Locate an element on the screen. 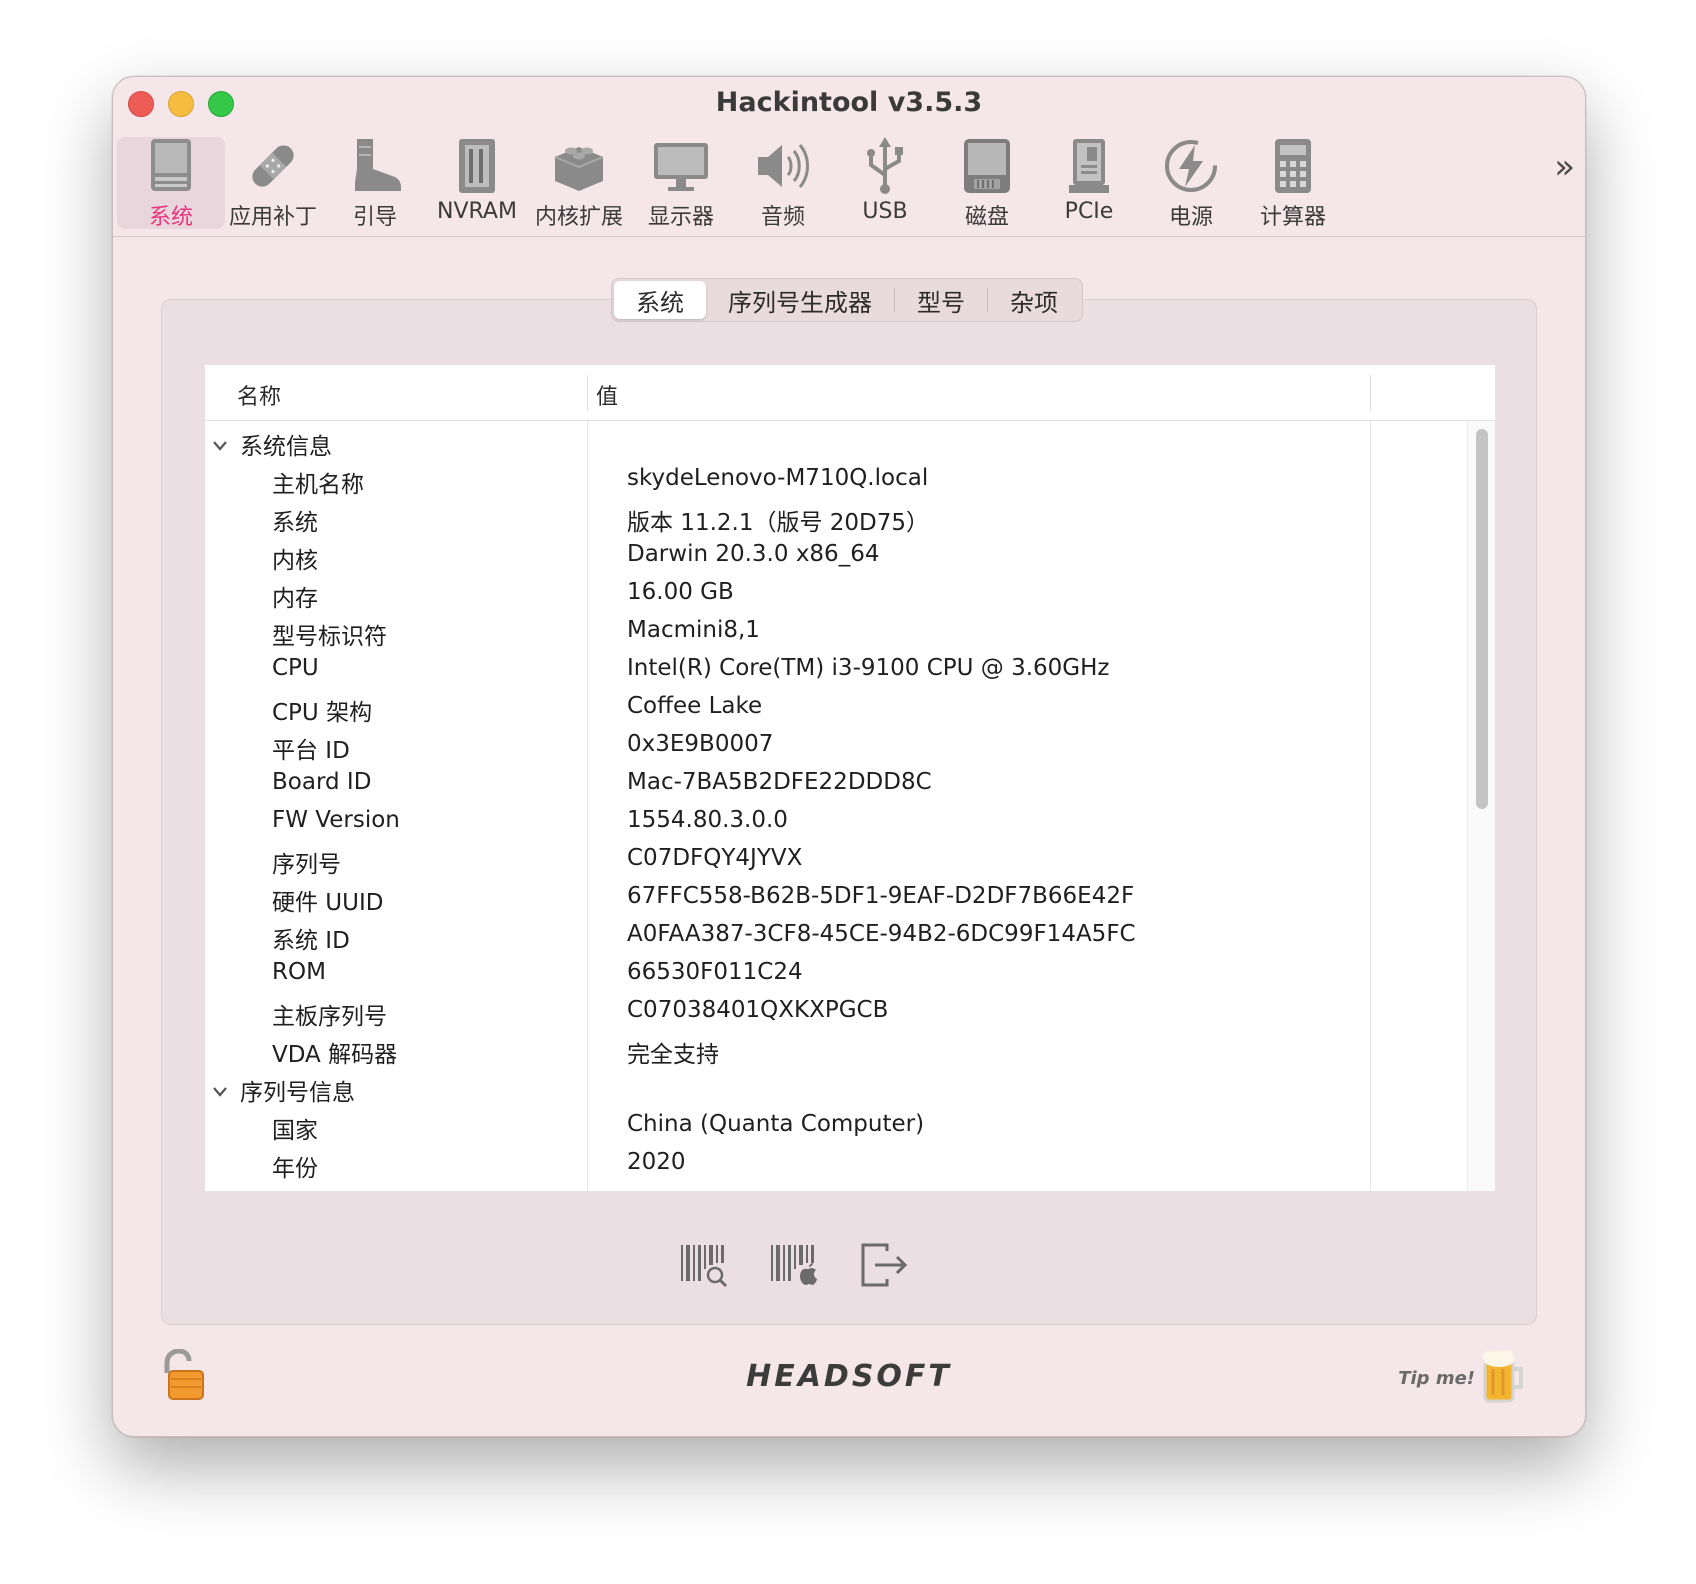  row-name: ROM is located at coordinates (299, 972).